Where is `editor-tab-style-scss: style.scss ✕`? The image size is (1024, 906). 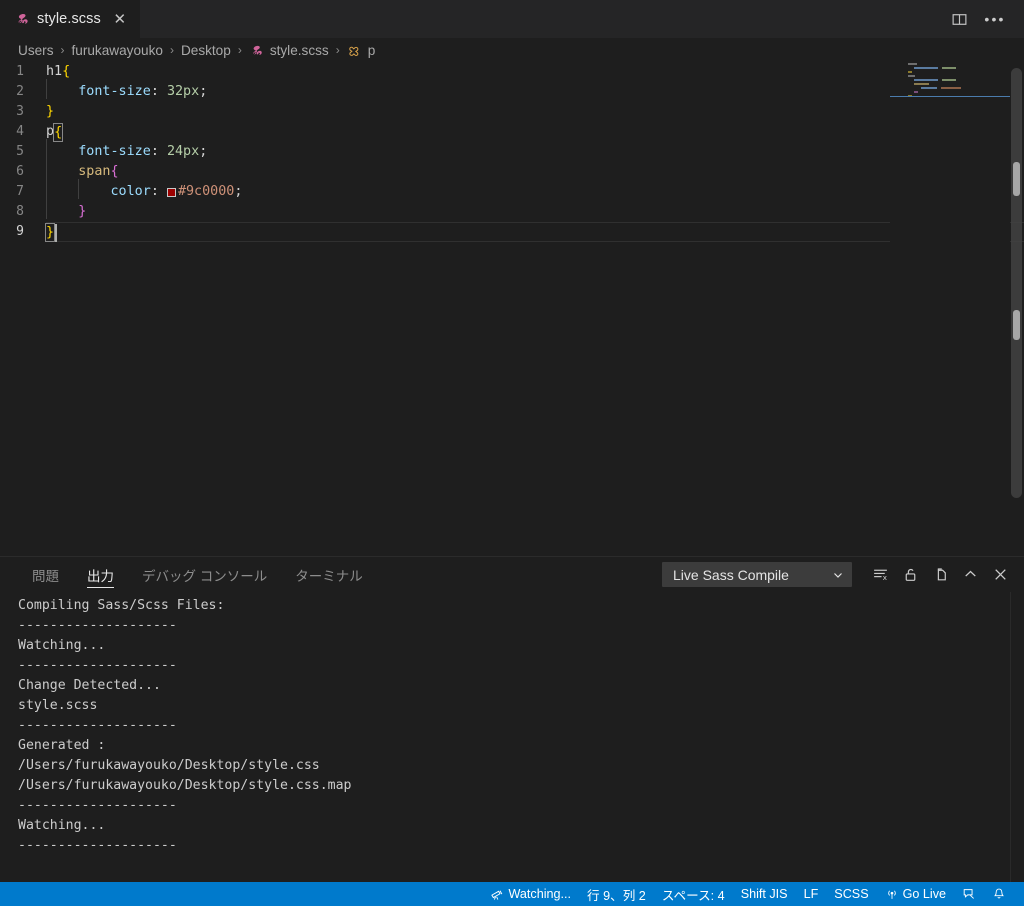 editor-tab-style-scss: style.scss ✕ is located at coordinates (70, 19).